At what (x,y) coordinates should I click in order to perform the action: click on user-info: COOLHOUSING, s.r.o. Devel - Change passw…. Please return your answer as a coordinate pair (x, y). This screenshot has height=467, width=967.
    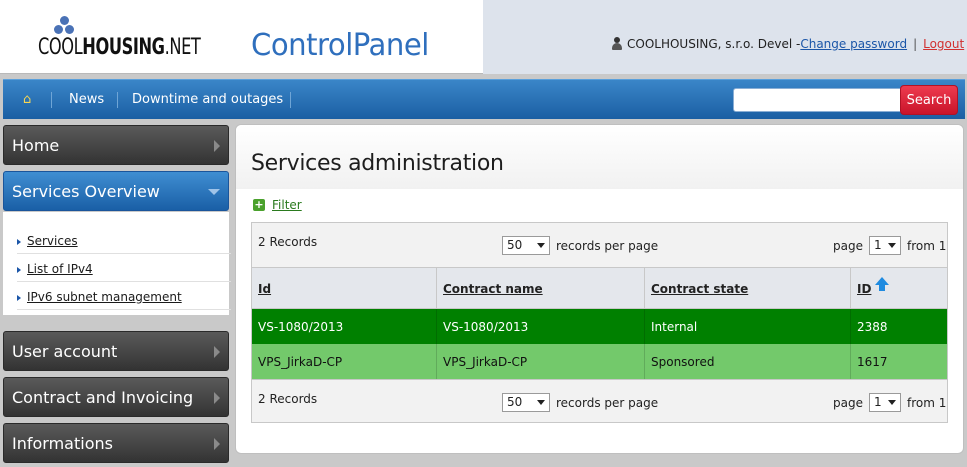
    Looking at the image, I should click on (788, 44).